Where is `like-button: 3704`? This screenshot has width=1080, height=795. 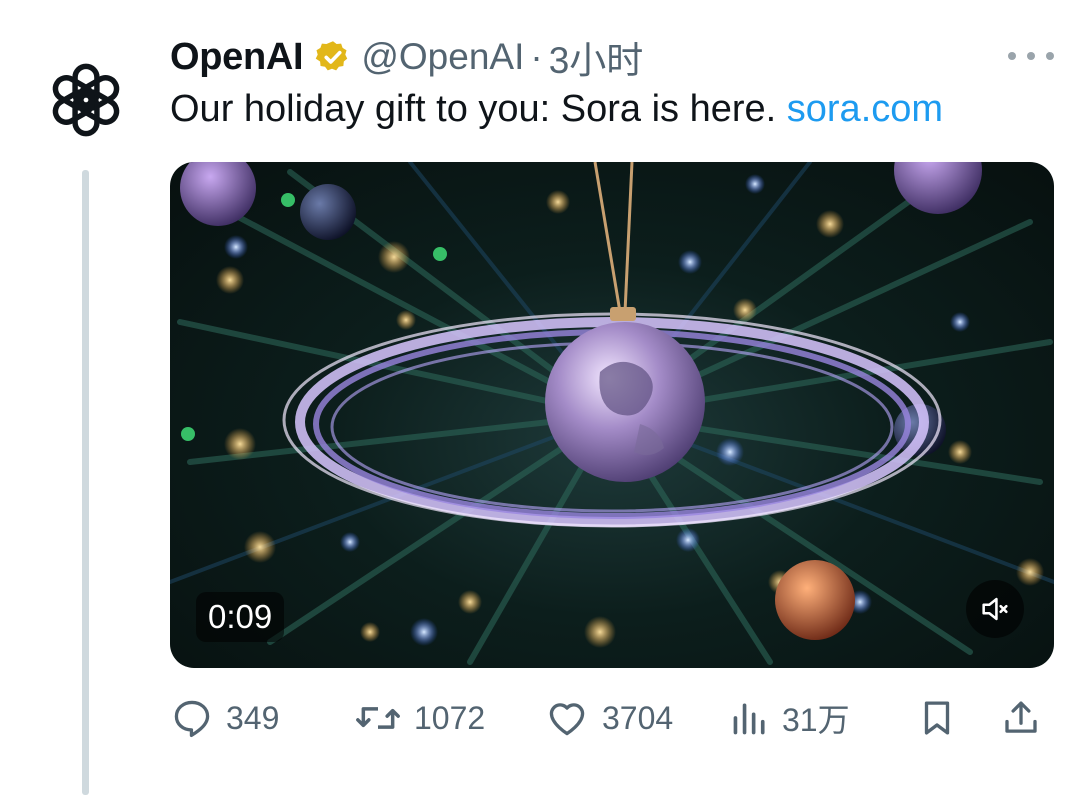 like-button: 3704 is located at coordinates (608, 718).